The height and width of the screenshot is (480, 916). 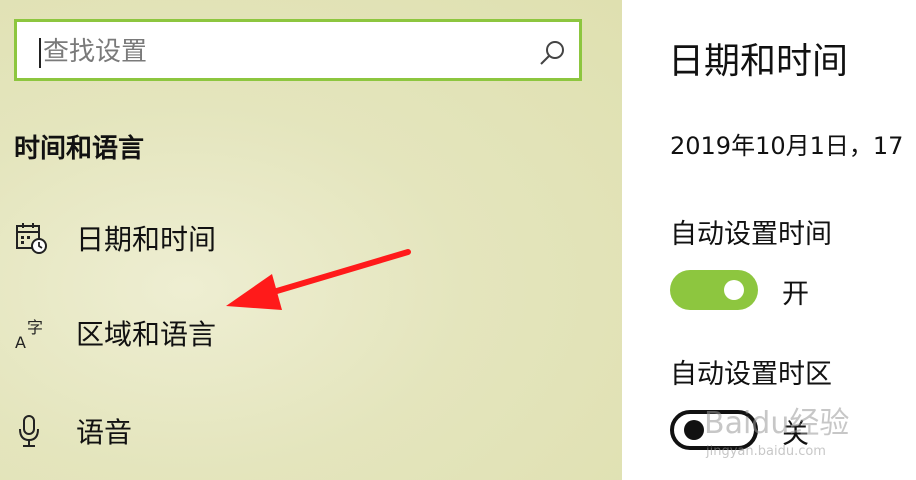 I want to click on watermark-subtext: jingyan.baidu.com, so click(x=765, y=451).